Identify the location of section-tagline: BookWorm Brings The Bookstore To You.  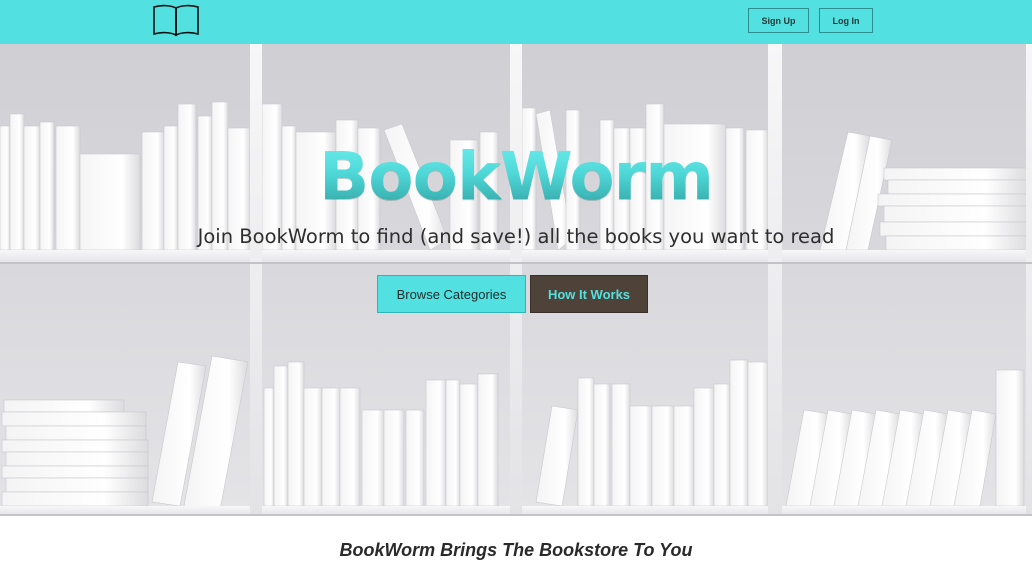
(516, 550).